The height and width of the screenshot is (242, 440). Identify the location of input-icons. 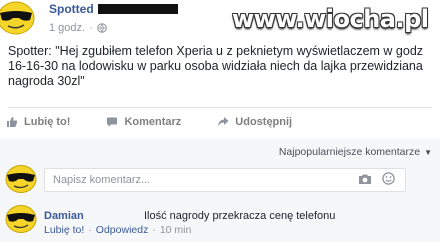
(371, 178).